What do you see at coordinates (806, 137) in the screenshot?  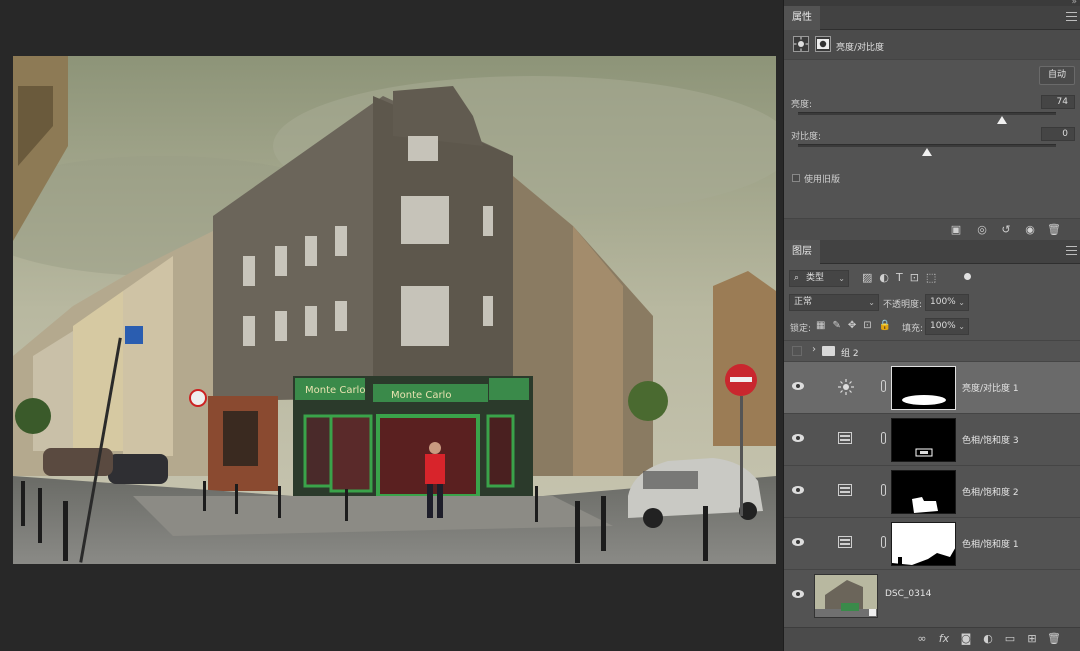 I see `contrast-label: 对比度:` at bounding box center [806, 137].